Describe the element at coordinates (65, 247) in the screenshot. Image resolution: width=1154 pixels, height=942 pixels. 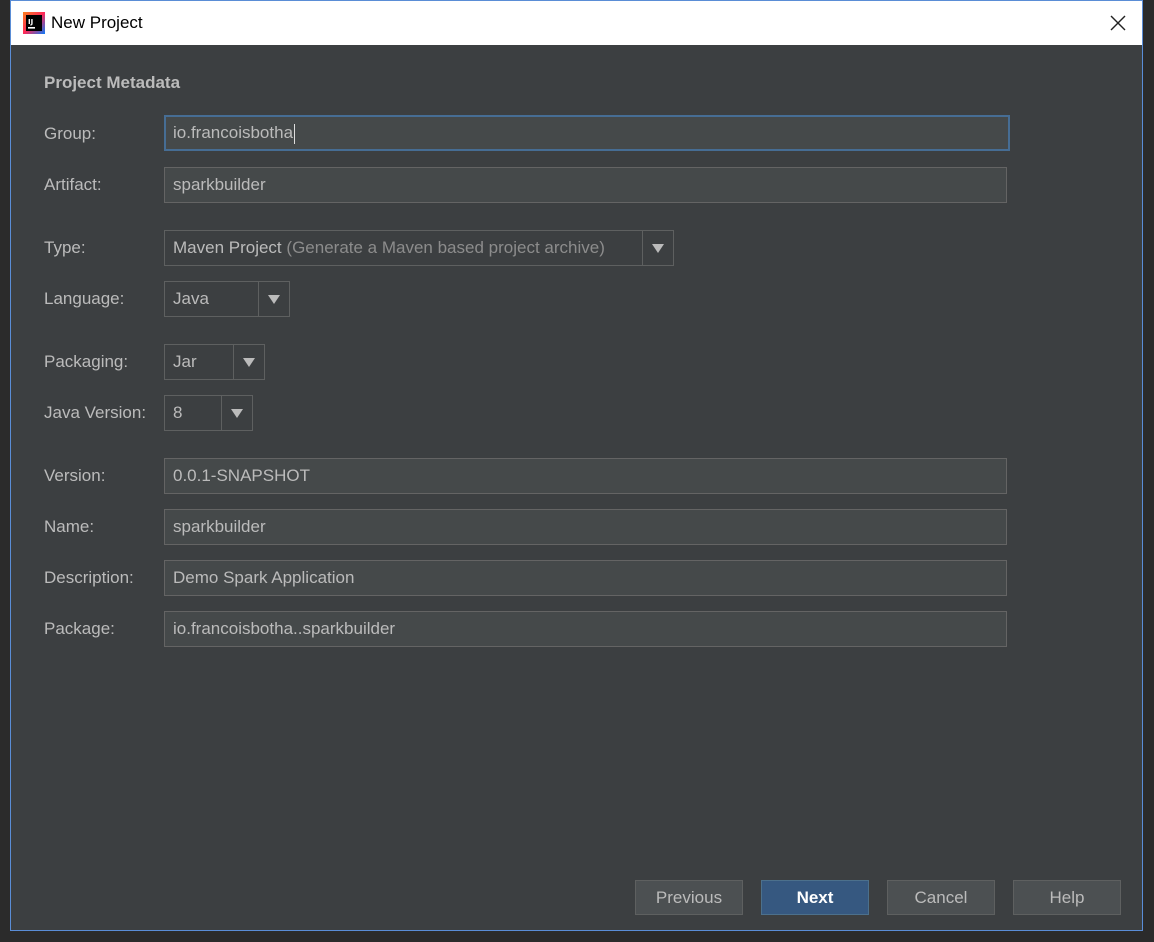
I see `type-label: Type:` at that location.